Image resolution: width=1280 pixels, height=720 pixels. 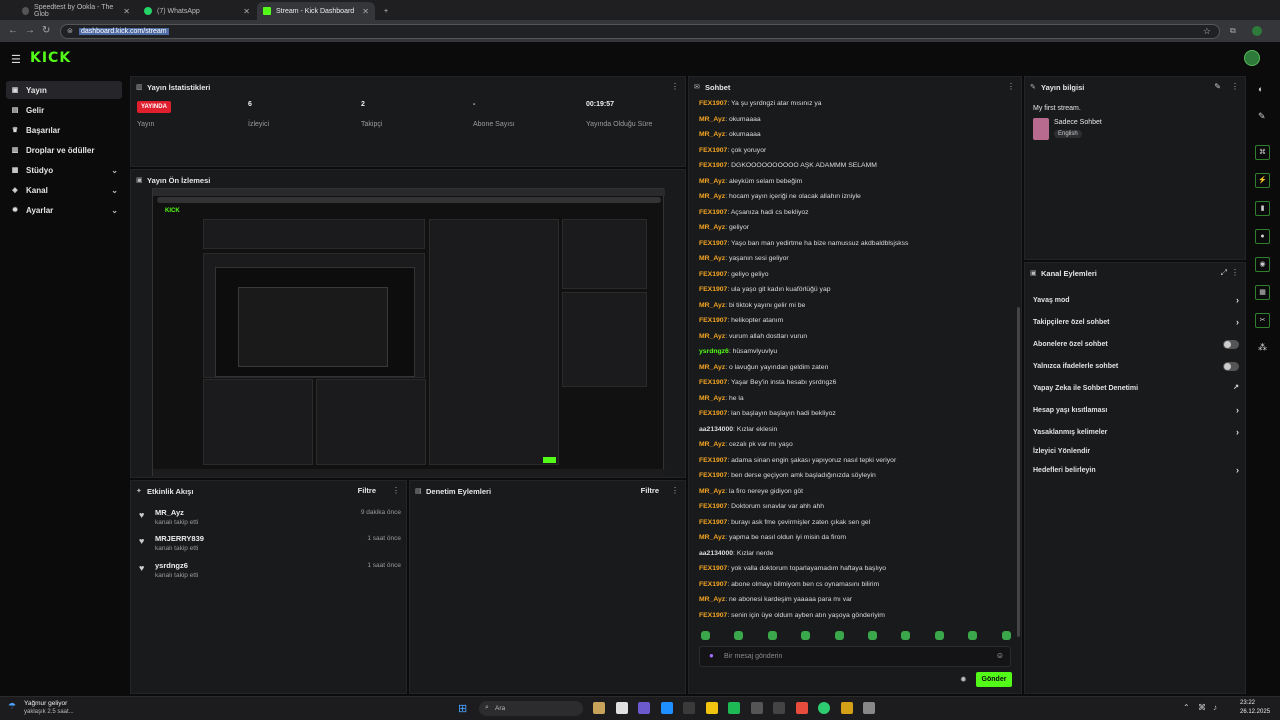 What do you see at coordinates (1078, 122) in the screenshot?
I see `category-name: Sadece Sohbet` at bounding box center [1078, 122].